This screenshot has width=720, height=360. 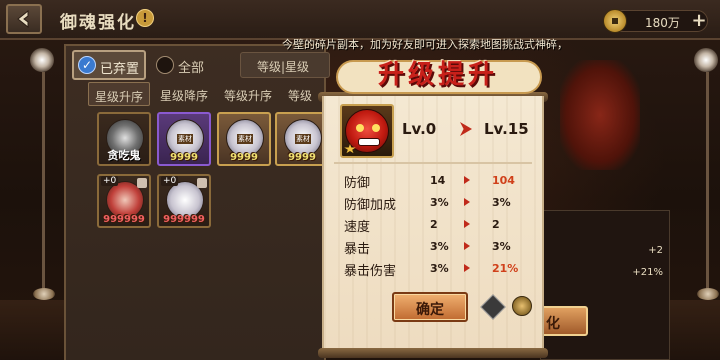 I want to click on currency-display: 180万 +, so click(x=656, y=21).